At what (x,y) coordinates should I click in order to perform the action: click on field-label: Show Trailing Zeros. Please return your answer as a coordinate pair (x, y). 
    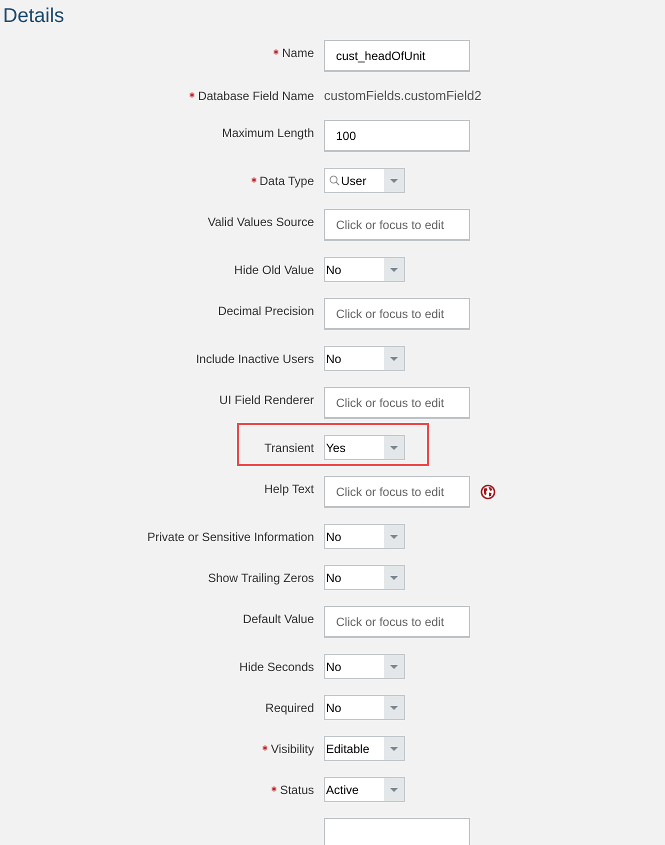
    Looking at the image, I should click on (261, 578).